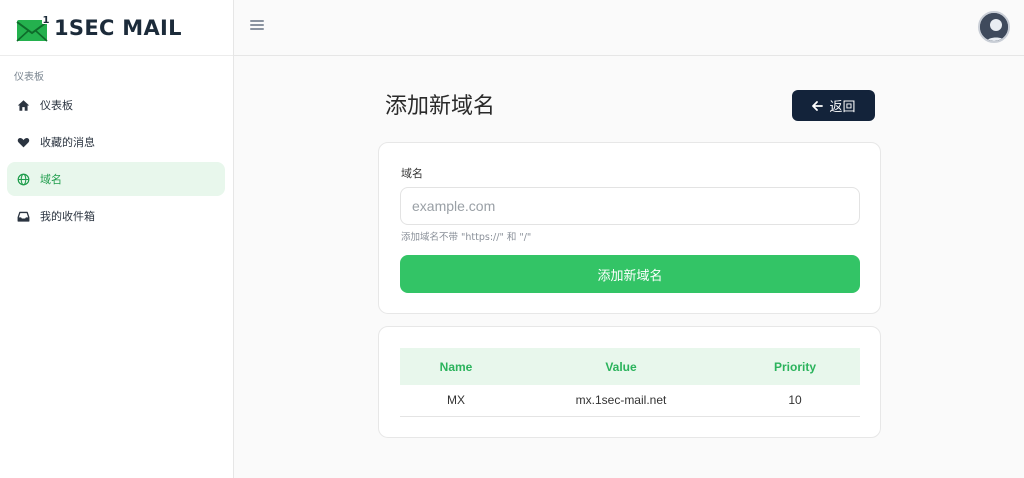 The height and width of the screenshot is (478, 1024). Describe the element at coordinates (629, 28) in the screenshot. I see `top-header` at that location.